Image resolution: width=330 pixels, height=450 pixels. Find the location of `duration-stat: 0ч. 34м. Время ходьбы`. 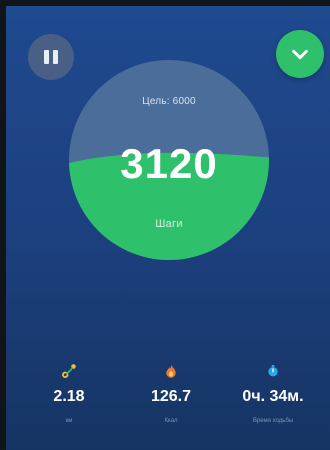

duration-stat: 0ч. 34м. Время ходьбы is located at coordinates (273, 393).